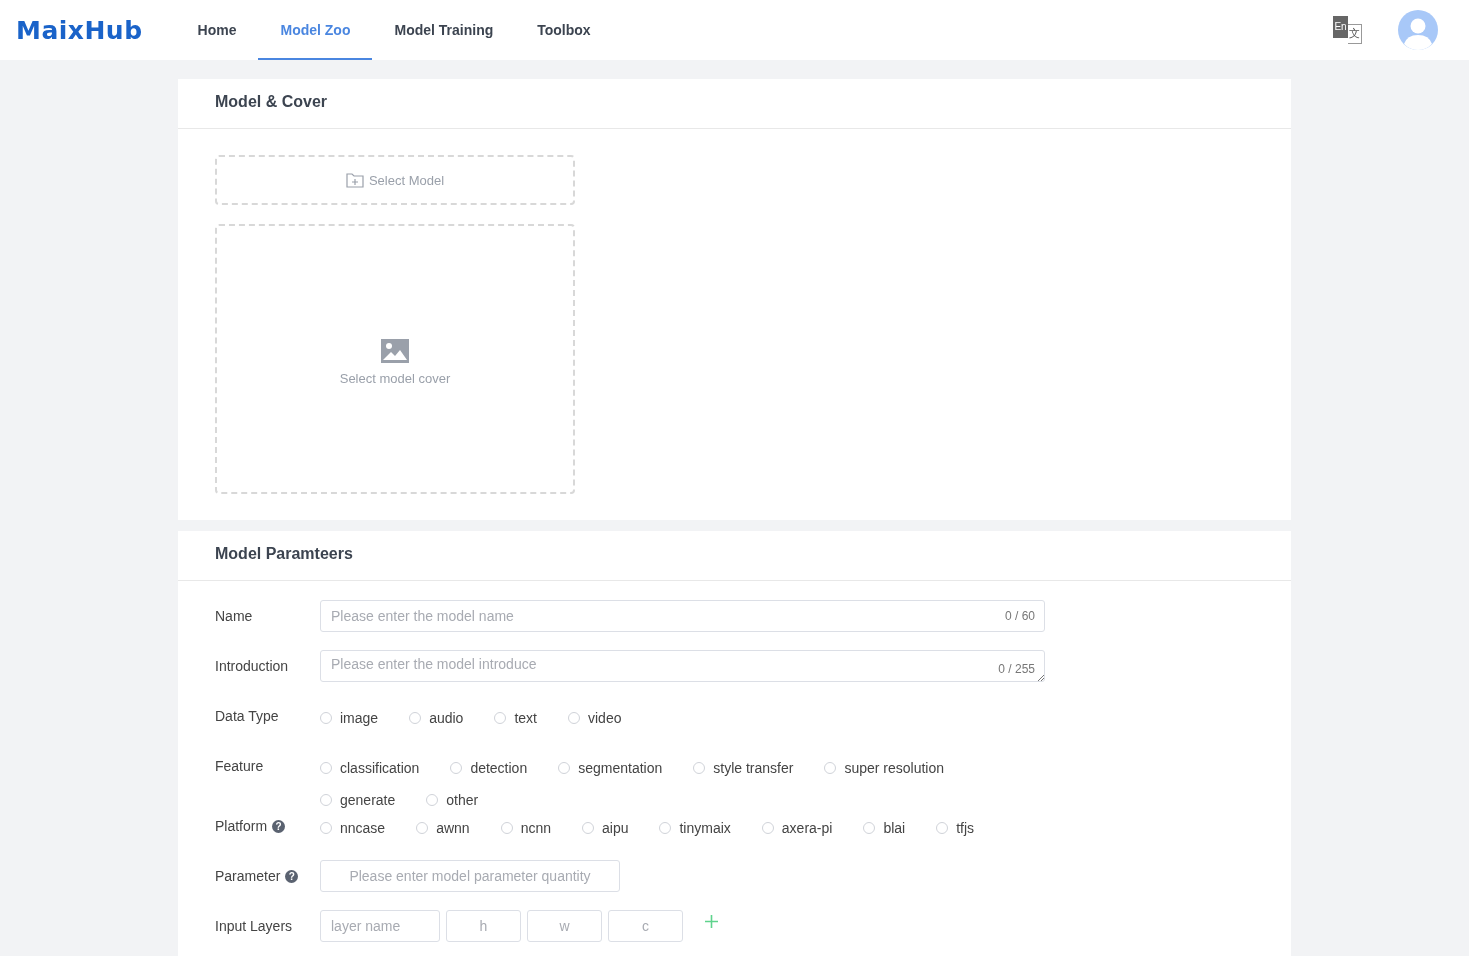 The image size is (1469, 956). What do you see at coordinates (443, 828) in the screenshot?
I see `radio-option: awnn` at bounding box center [443, 828].